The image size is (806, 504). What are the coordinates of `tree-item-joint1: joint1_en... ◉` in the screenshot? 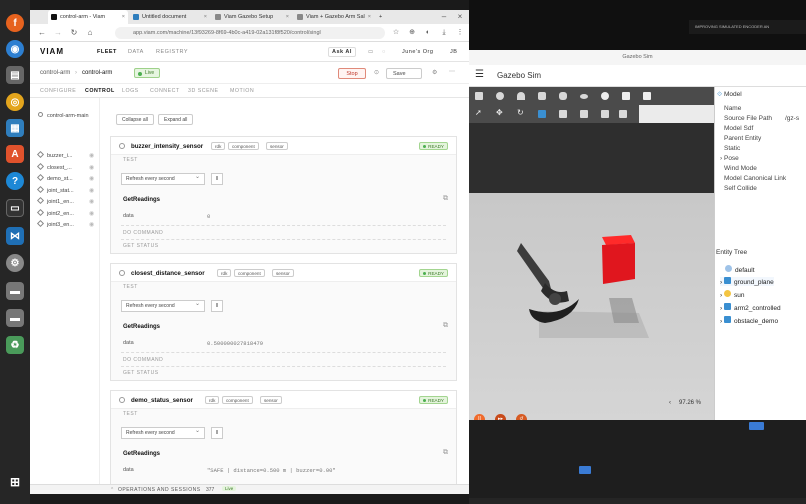 It's located at (65, 200).